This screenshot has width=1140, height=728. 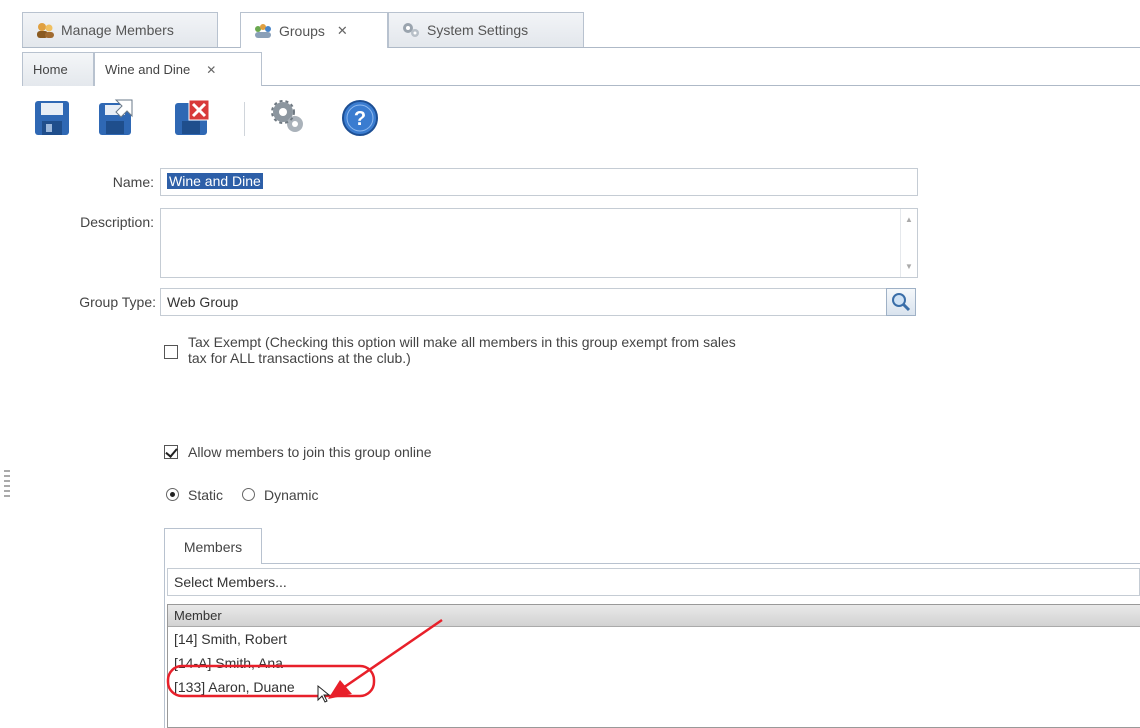 What do you see at coordinates (172, 494) in the screenshot?
I see `static-radio` at bounding box center [172, 494].